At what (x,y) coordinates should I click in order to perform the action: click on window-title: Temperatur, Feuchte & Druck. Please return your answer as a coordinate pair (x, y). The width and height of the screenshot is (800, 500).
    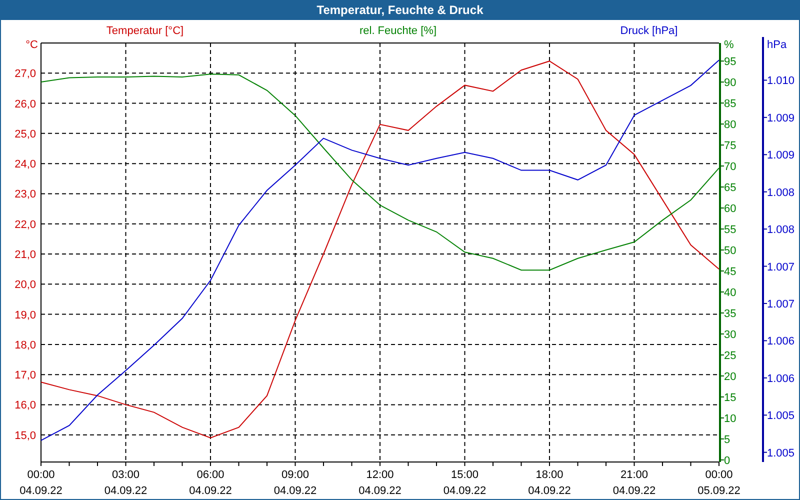
    Looking at the image, I should click on (400, 10).